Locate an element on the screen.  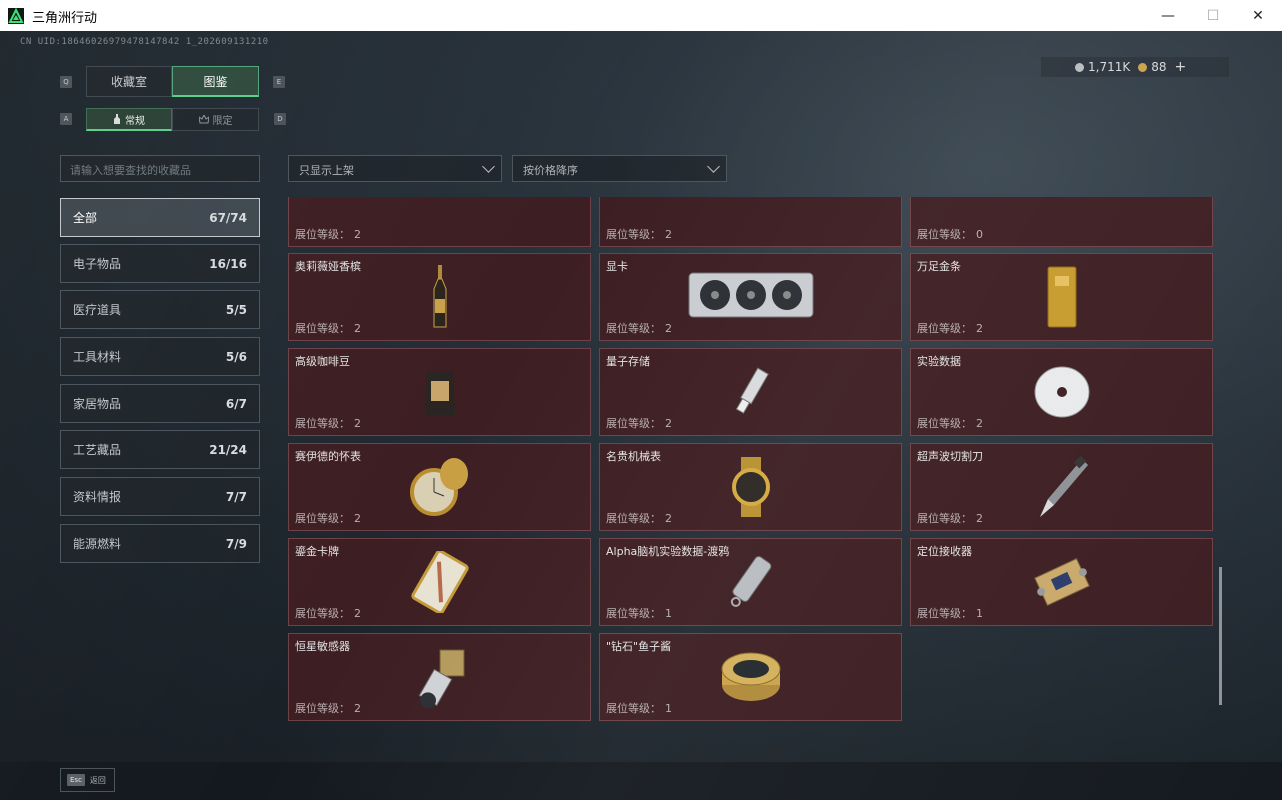
minimize-button: — is located at coordinates (1168, 15).